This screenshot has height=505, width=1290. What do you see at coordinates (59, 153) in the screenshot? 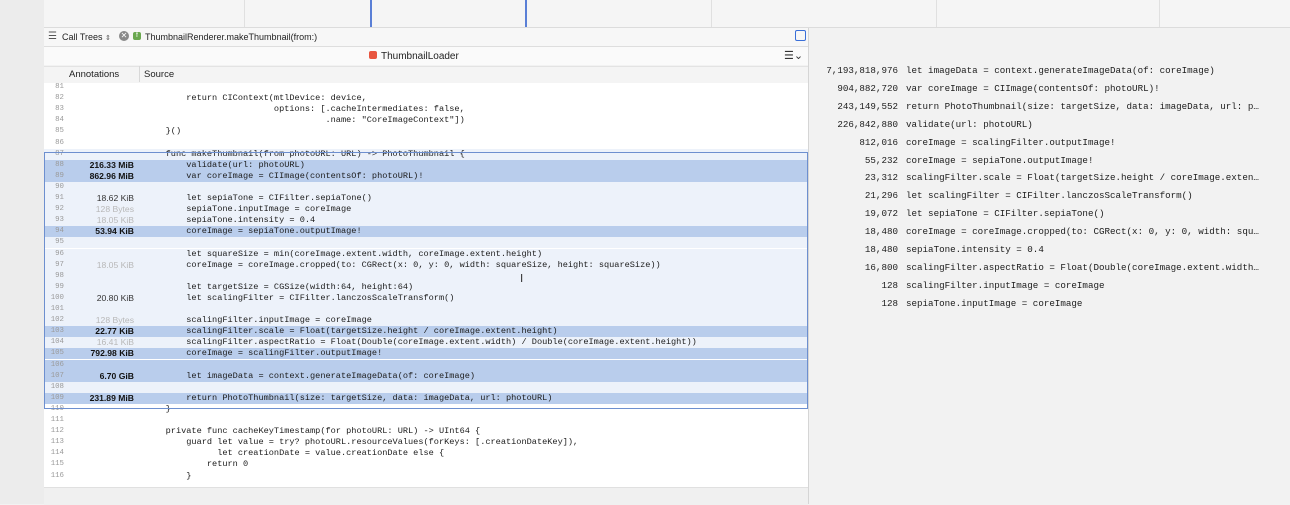
I see `line-number: 87` at bounding box center [59, 153].